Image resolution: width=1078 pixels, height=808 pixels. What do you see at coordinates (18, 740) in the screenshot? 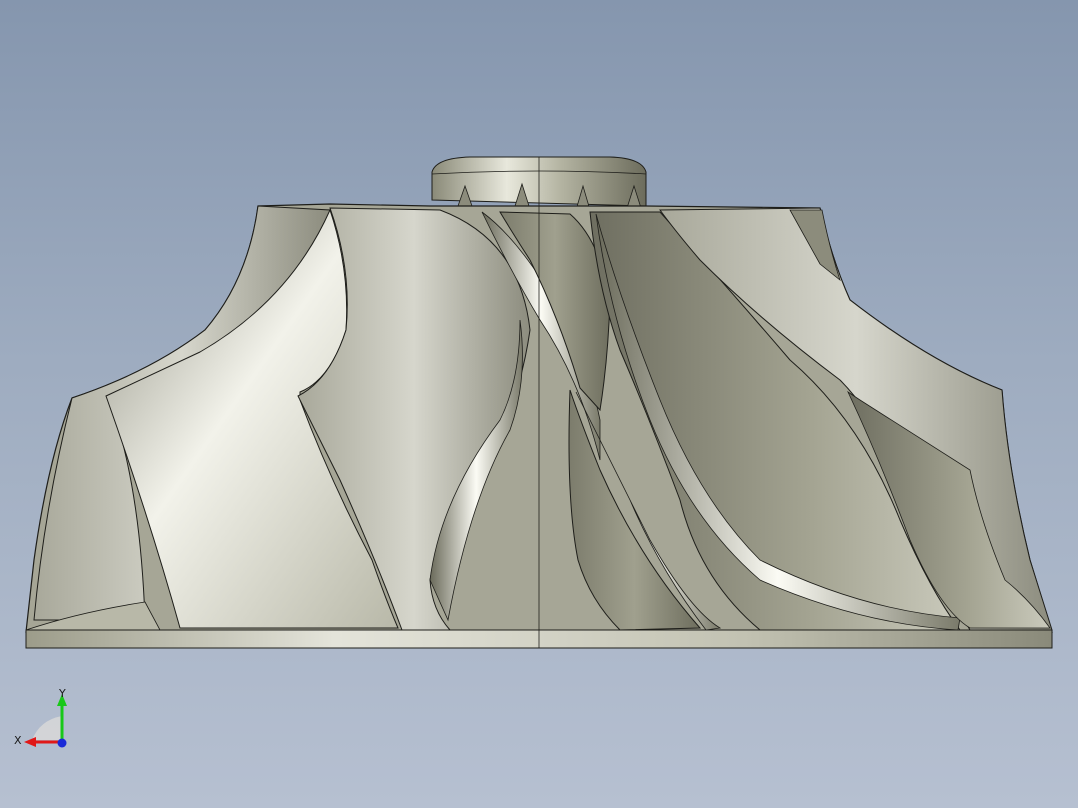
I see `x-axis-label: X` at bounding box center [18, 740].